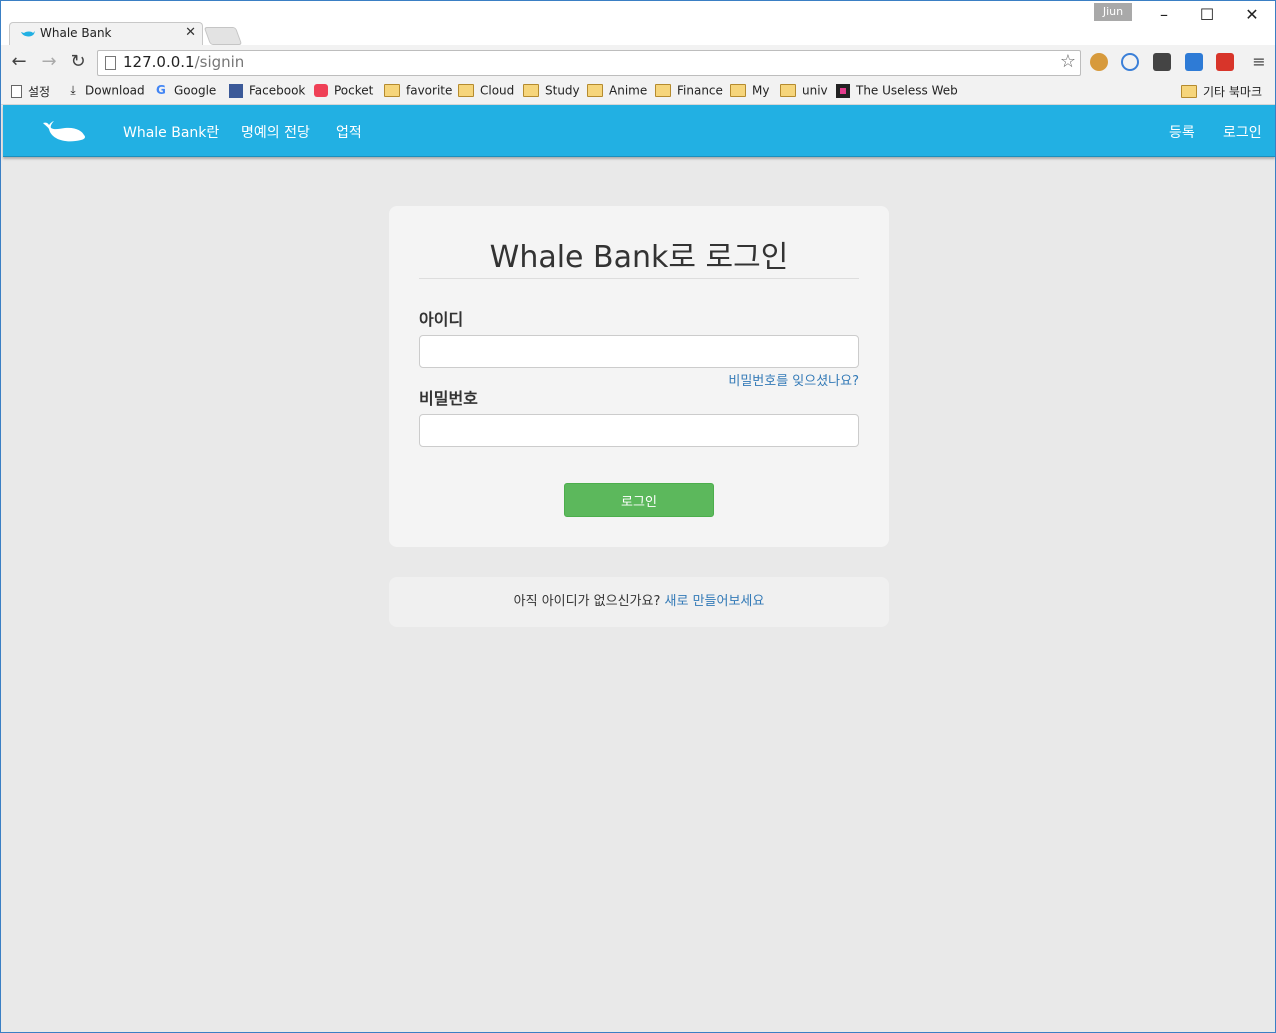  I want to click on bookmark-google: G Google, so click(186, 91).